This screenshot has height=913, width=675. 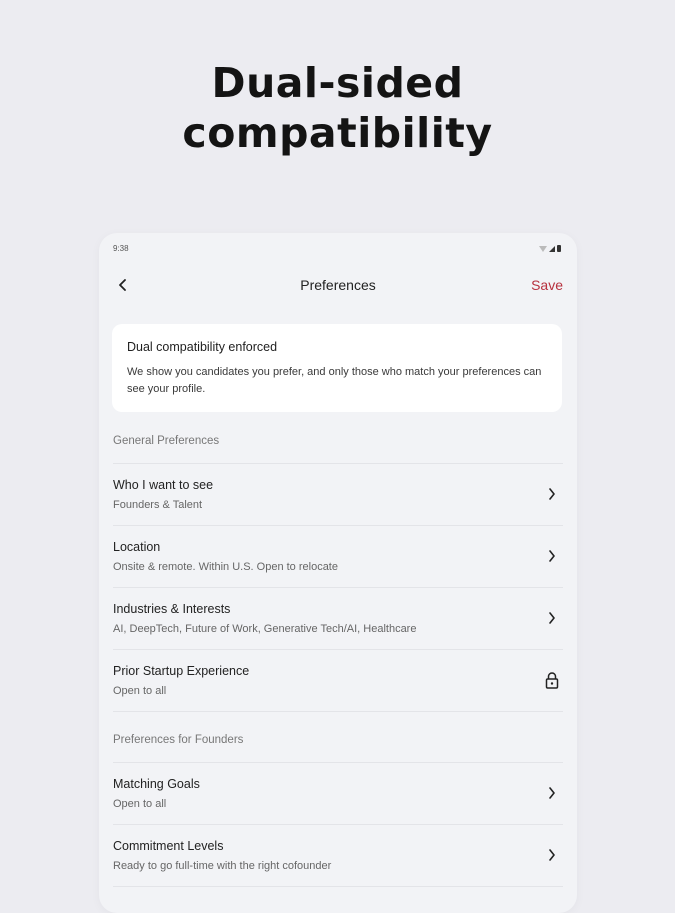 I want to click on headline-line-2: compatibility, so click(x=337, y=133).